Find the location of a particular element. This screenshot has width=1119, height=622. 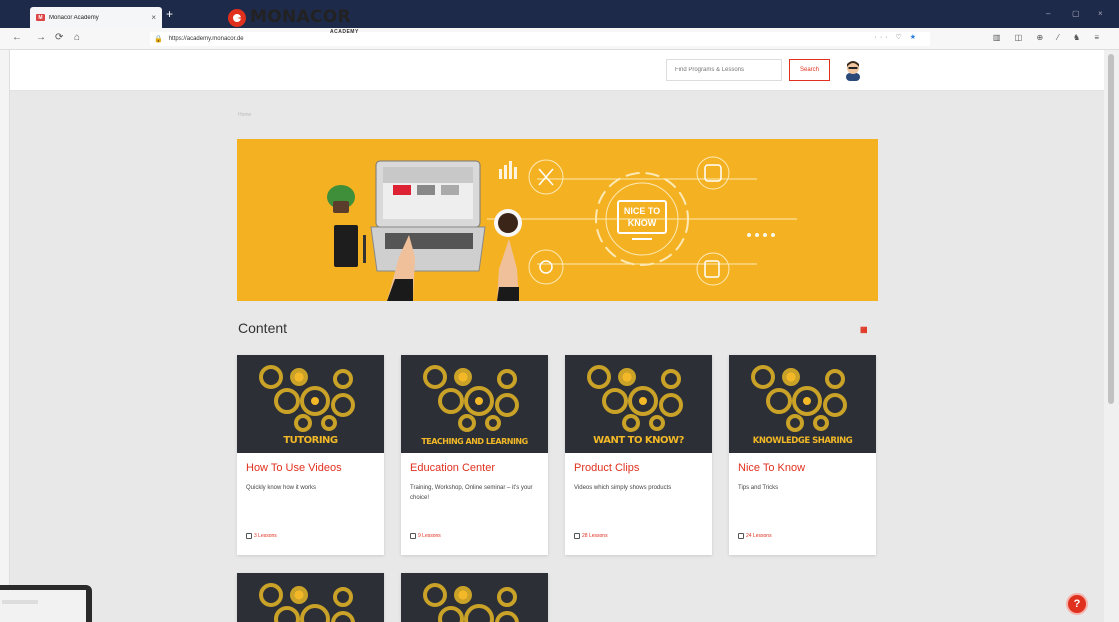

card-banner: KNOWLEDGE SHARING is located at coordinates (802, 441).